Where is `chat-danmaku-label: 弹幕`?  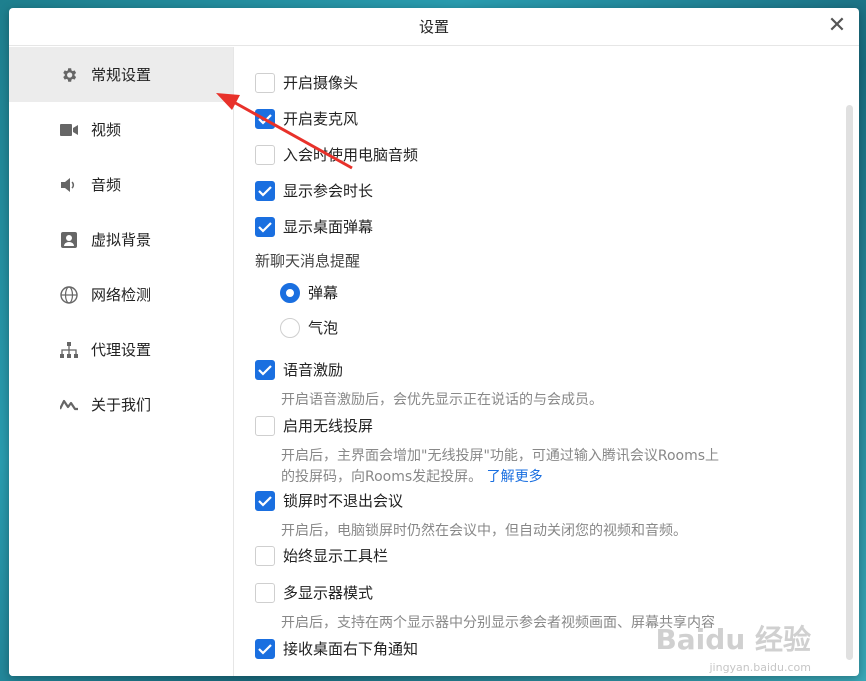
chat-danmaku-label: 弹幕 is located at coordinates (323, 293).